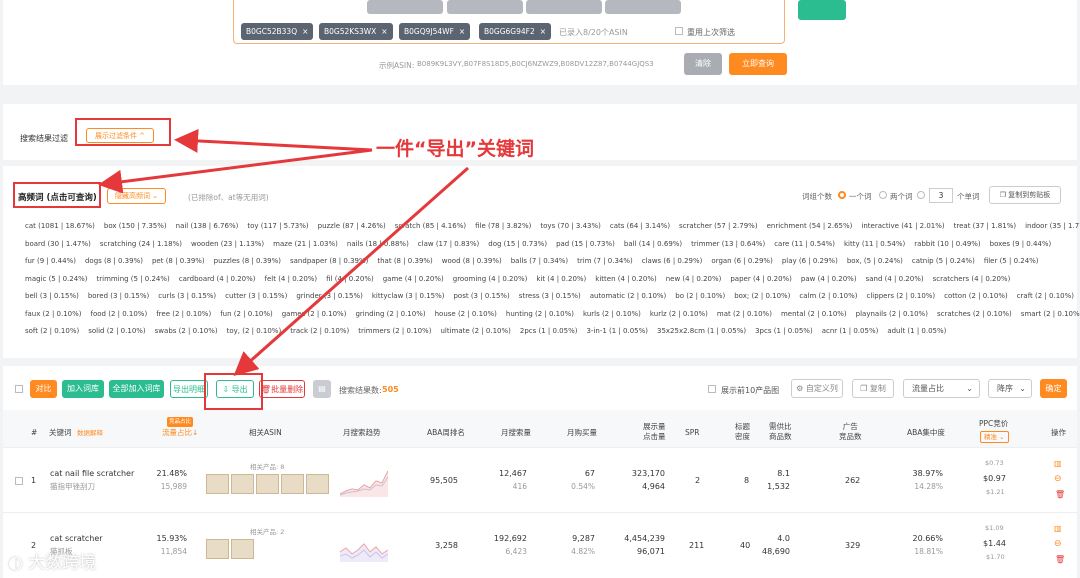  I want to click on keyword-tag: play (6 | 0.29%), so click(810, 261).